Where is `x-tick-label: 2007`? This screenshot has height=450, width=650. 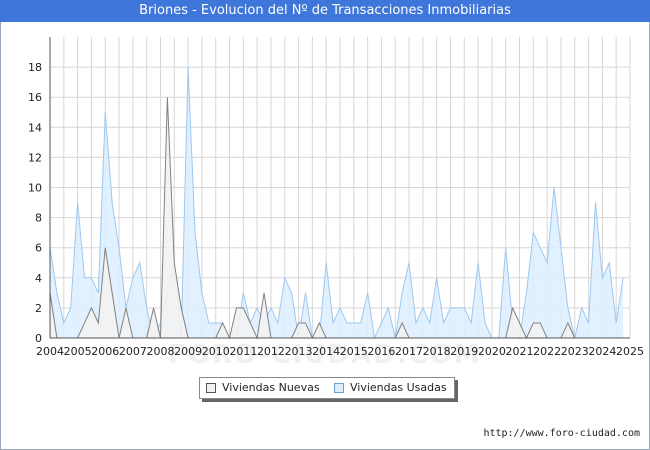
x-tick-label: 2007 is located at coordinates (133, 351).